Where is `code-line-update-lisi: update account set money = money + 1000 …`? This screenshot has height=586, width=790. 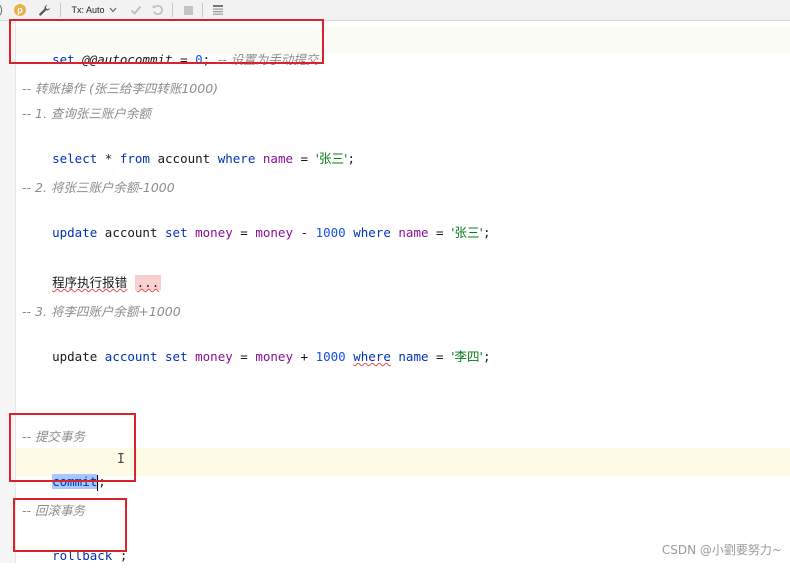
code-line-update-lisi: update account set money = money + 1000 … is located at coordinates (256, 357).